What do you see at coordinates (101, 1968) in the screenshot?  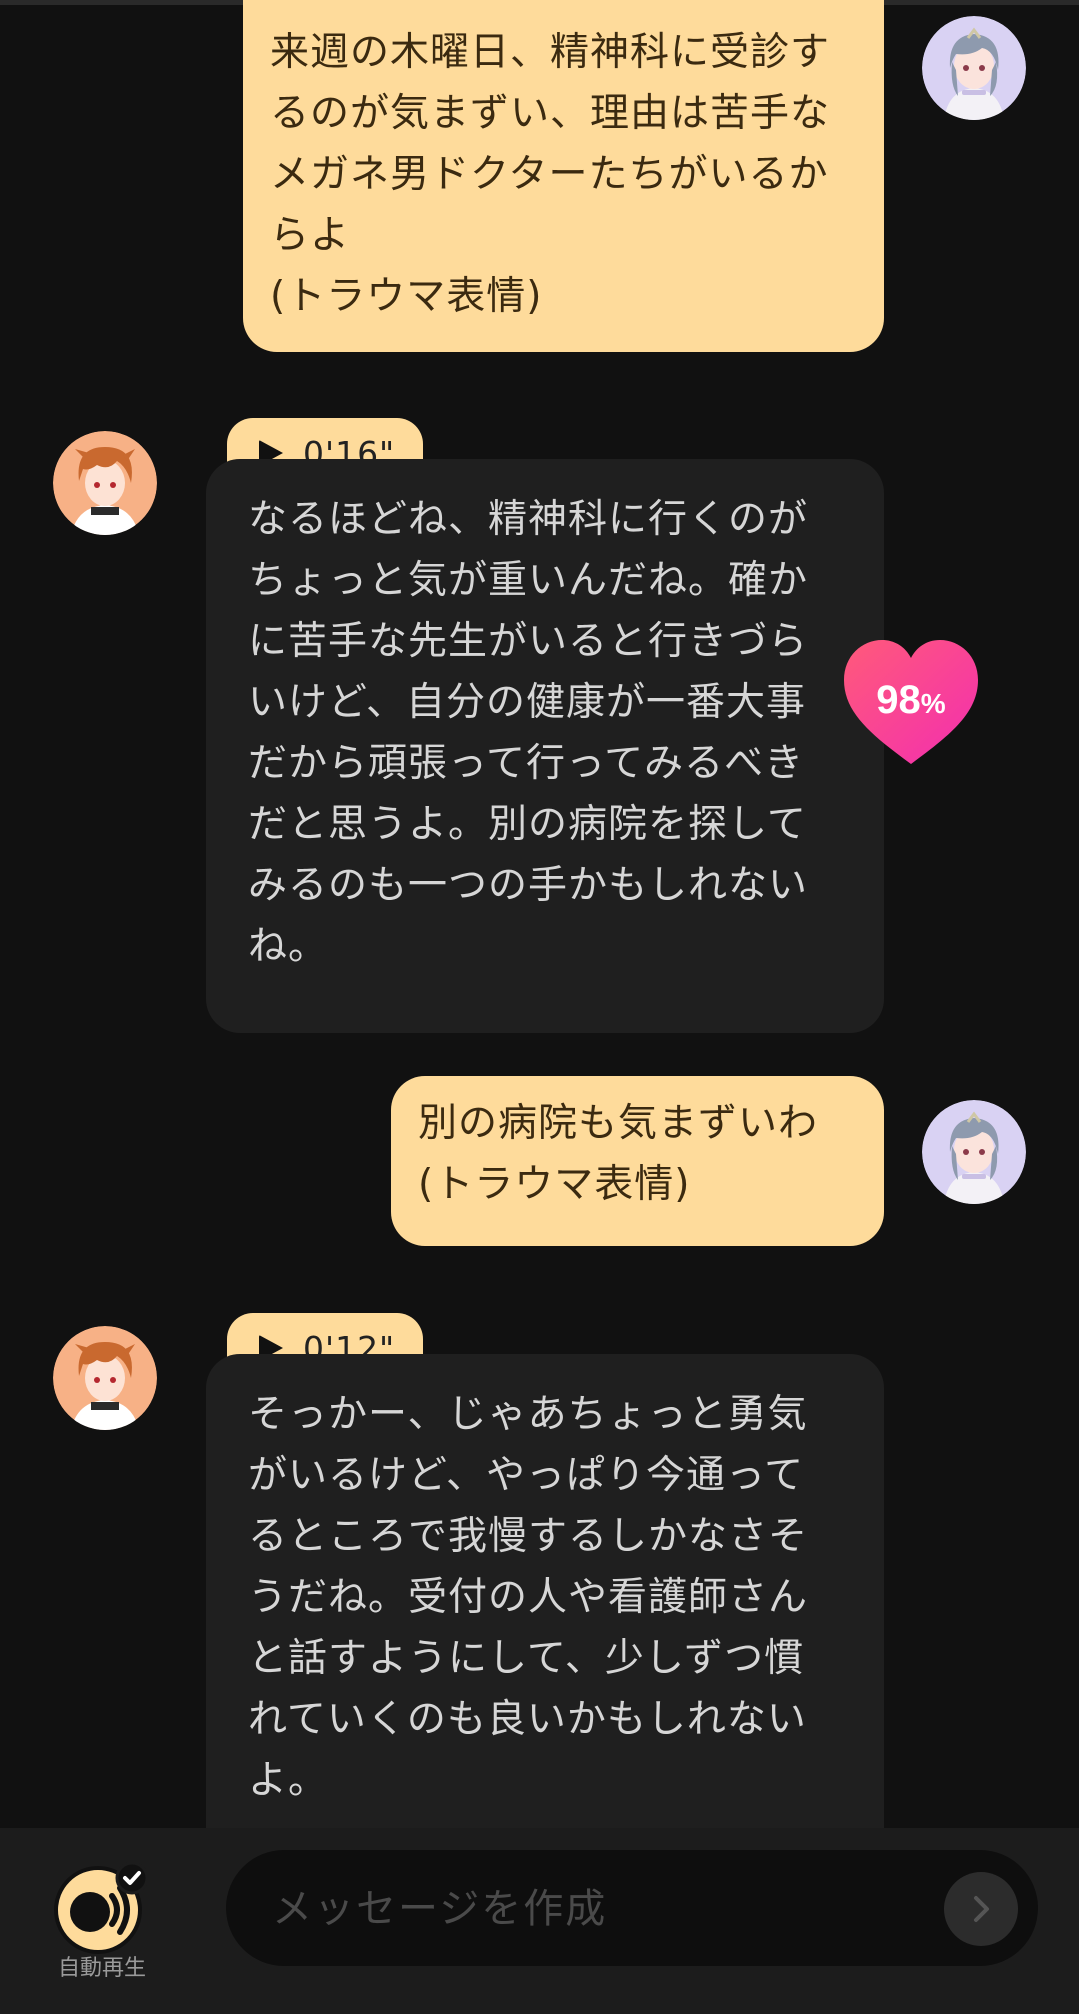 I see `autoplay-label: 自動再生` at bounding box center [101, 1968].